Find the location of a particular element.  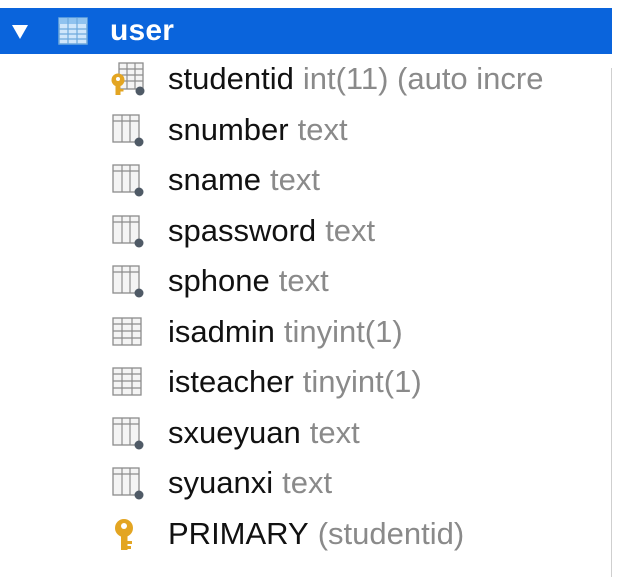

table-icon is located at coordinates (73, 31).